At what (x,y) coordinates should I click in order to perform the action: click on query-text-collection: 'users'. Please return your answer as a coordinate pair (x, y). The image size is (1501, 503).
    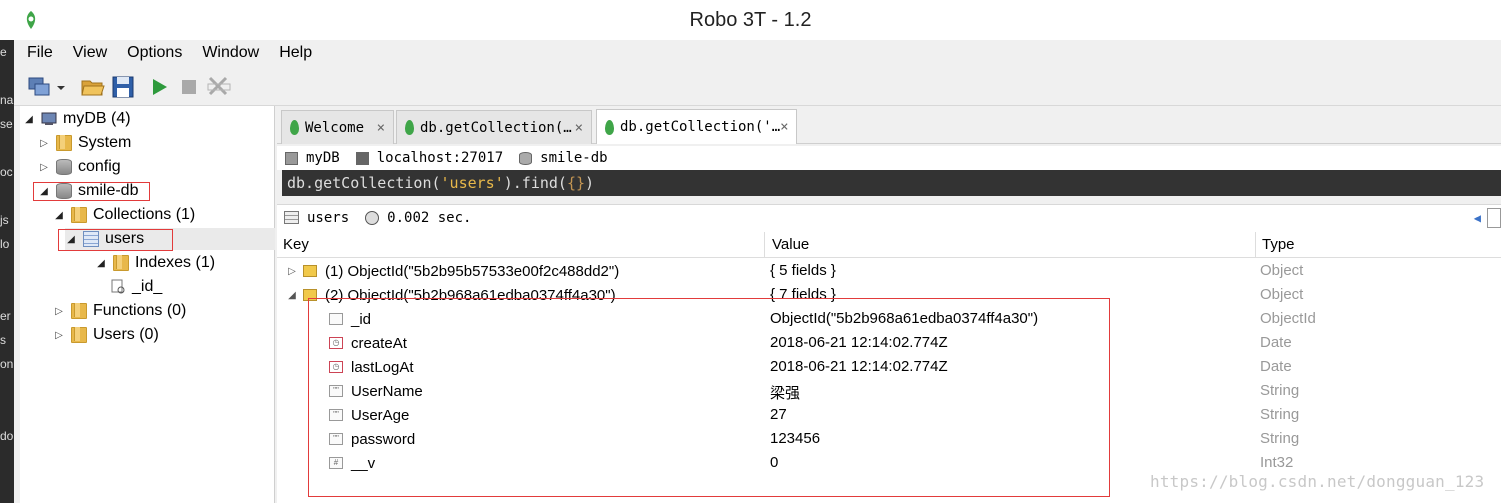
    Looking at the image, I should click on (472, 183).